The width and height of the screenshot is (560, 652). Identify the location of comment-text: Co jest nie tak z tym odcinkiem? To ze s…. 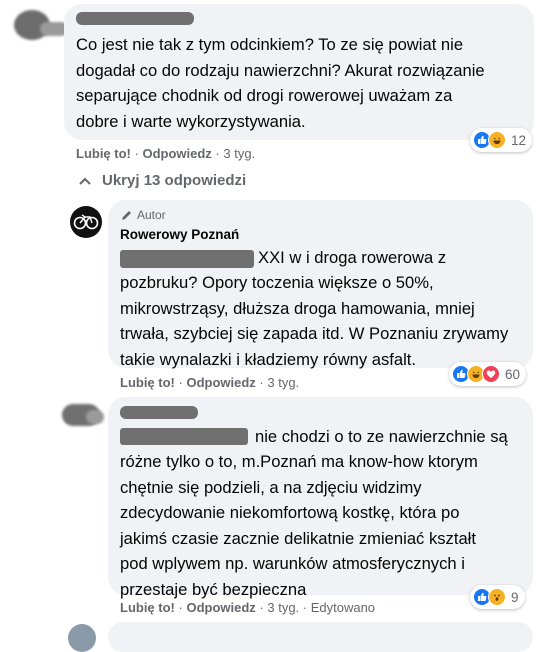
(280, 83).